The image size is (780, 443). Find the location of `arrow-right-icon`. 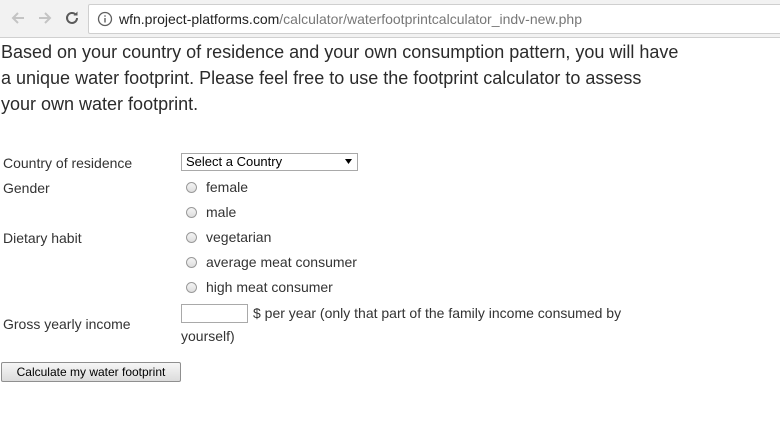

arrow-right-icon is located at coordinates (45, 18).